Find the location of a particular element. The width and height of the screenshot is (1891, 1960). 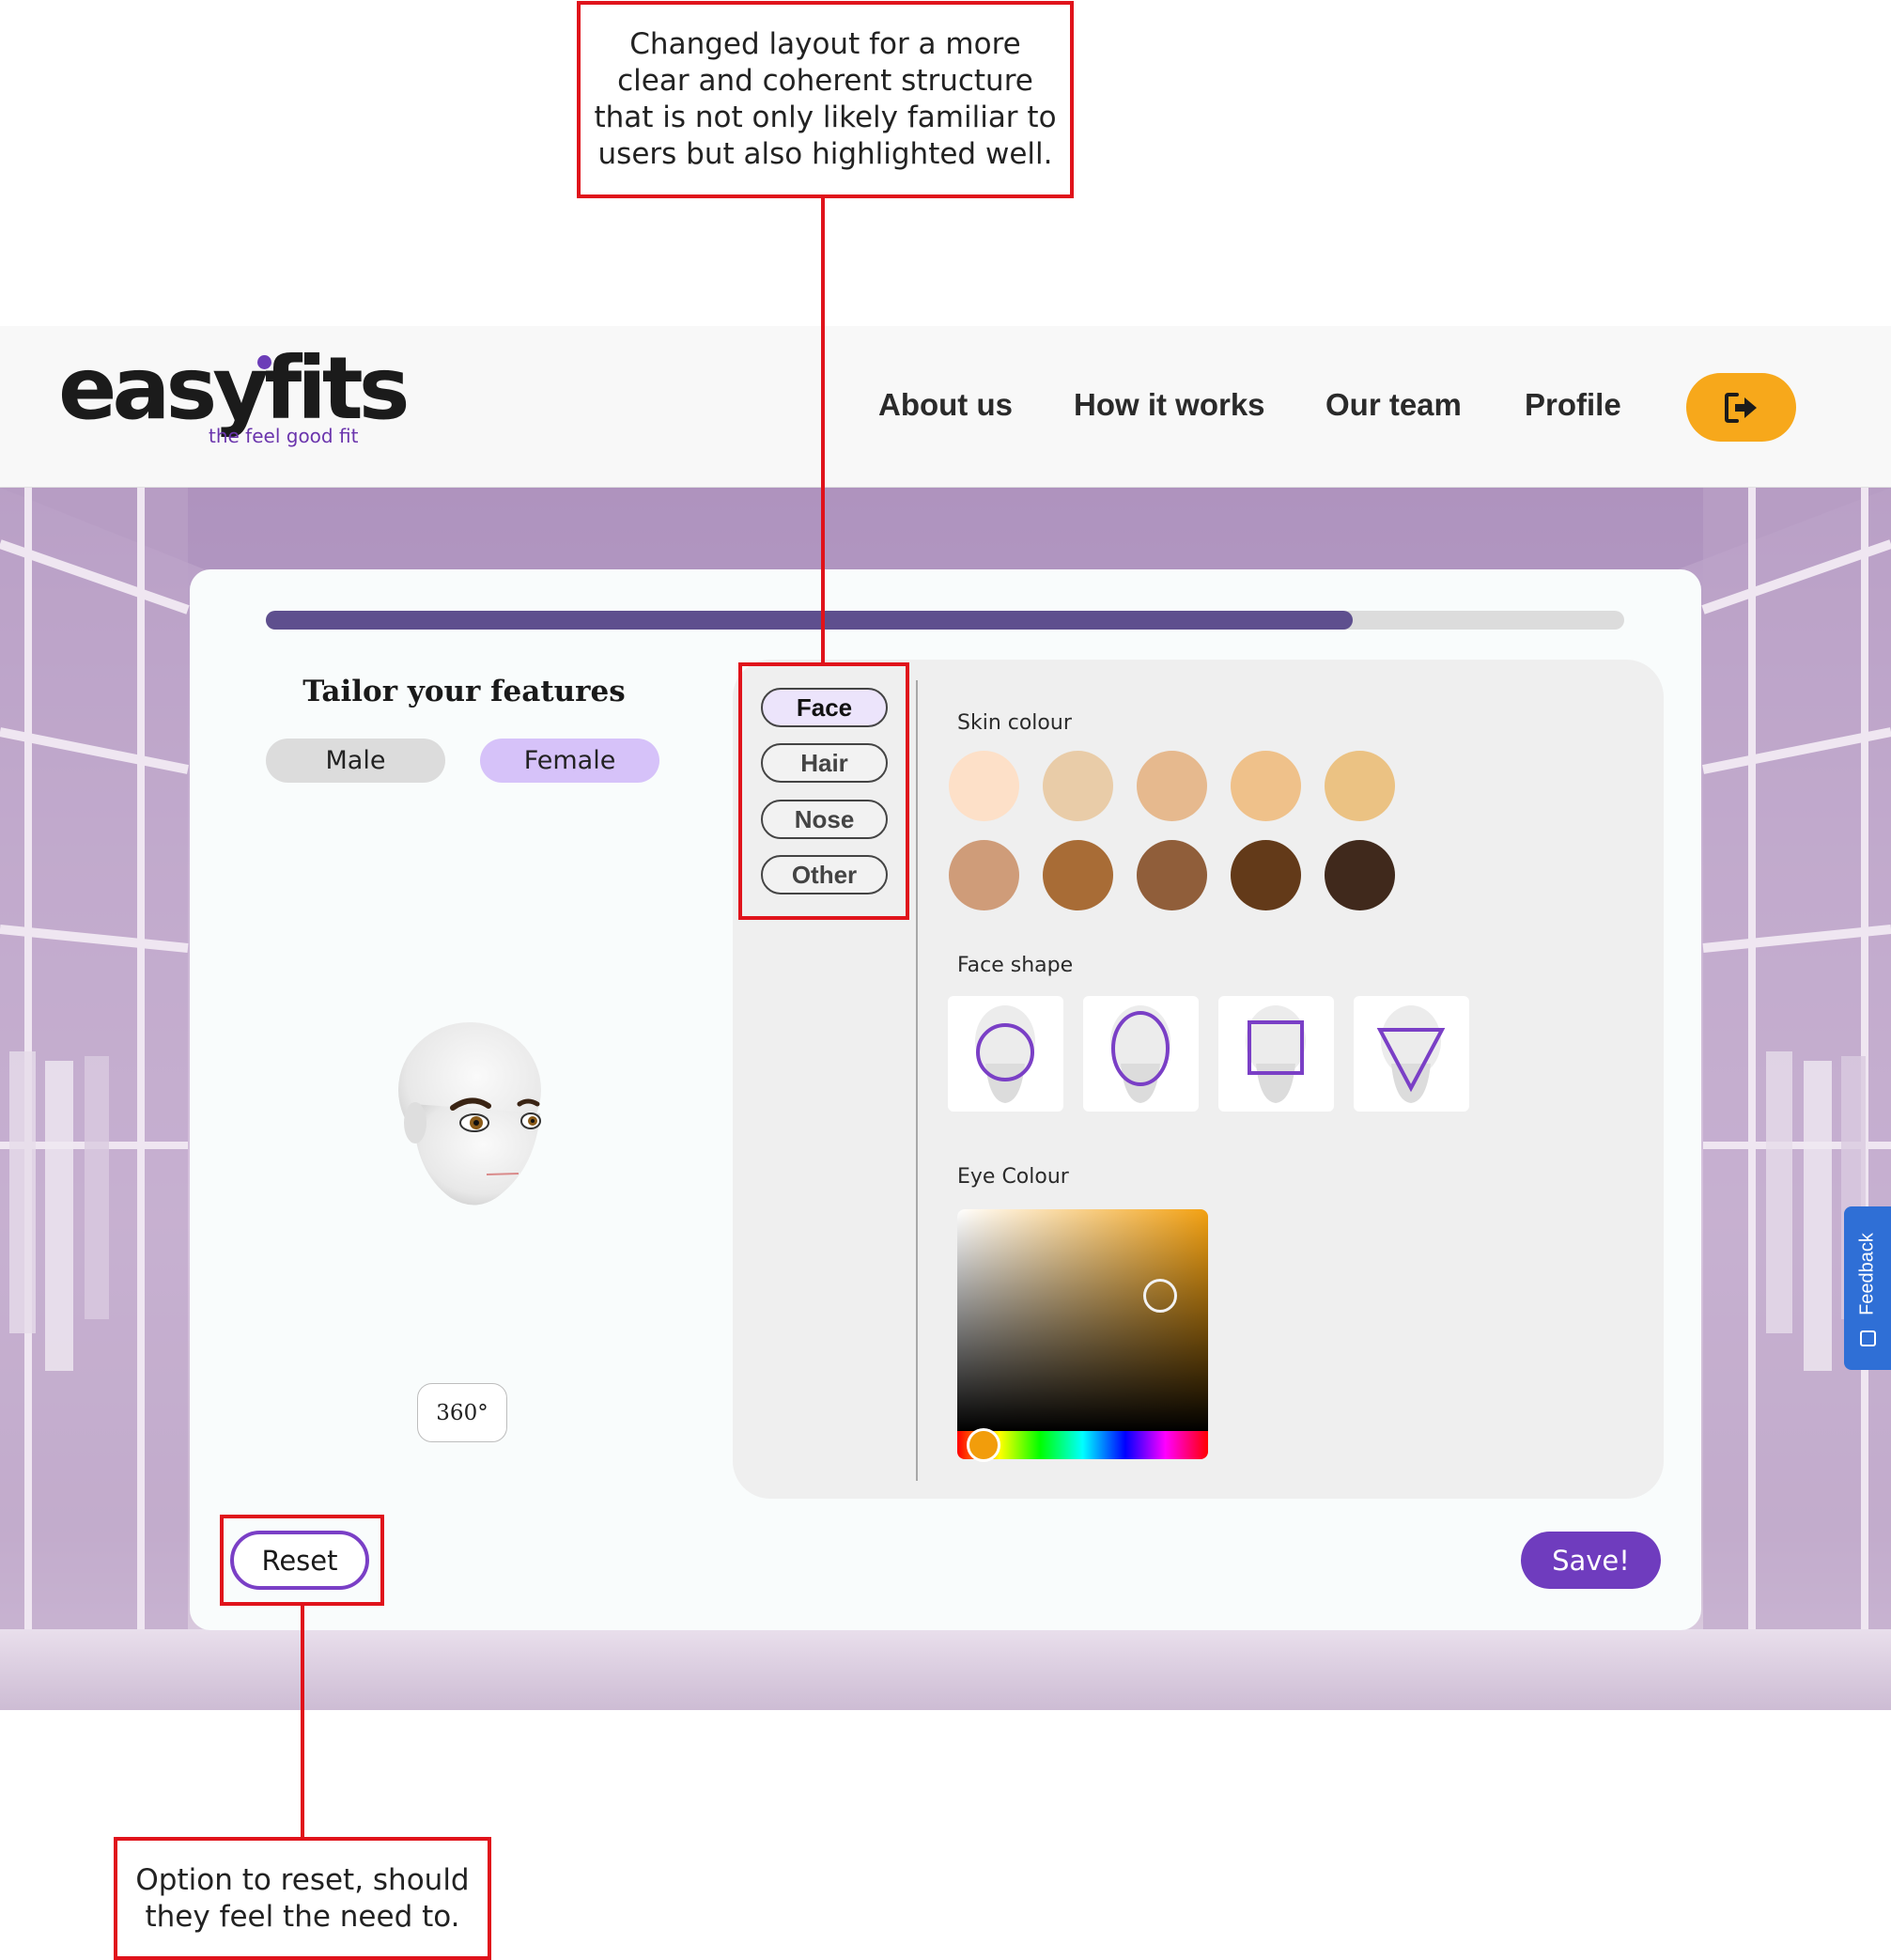

round-face-icon is located at coordinates (1005, 1054).